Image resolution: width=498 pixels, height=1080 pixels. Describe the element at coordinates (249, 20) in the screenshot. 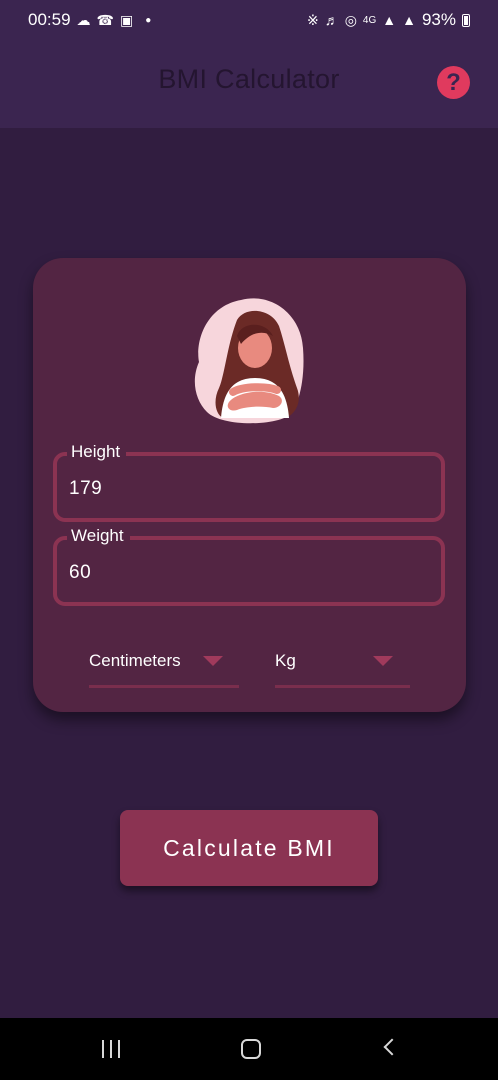

I see `status-bar: 00:59 ☁ ☎ ▣ ● ※ ♬ ◎ 4G ▲ ▲ 93%` at that location.